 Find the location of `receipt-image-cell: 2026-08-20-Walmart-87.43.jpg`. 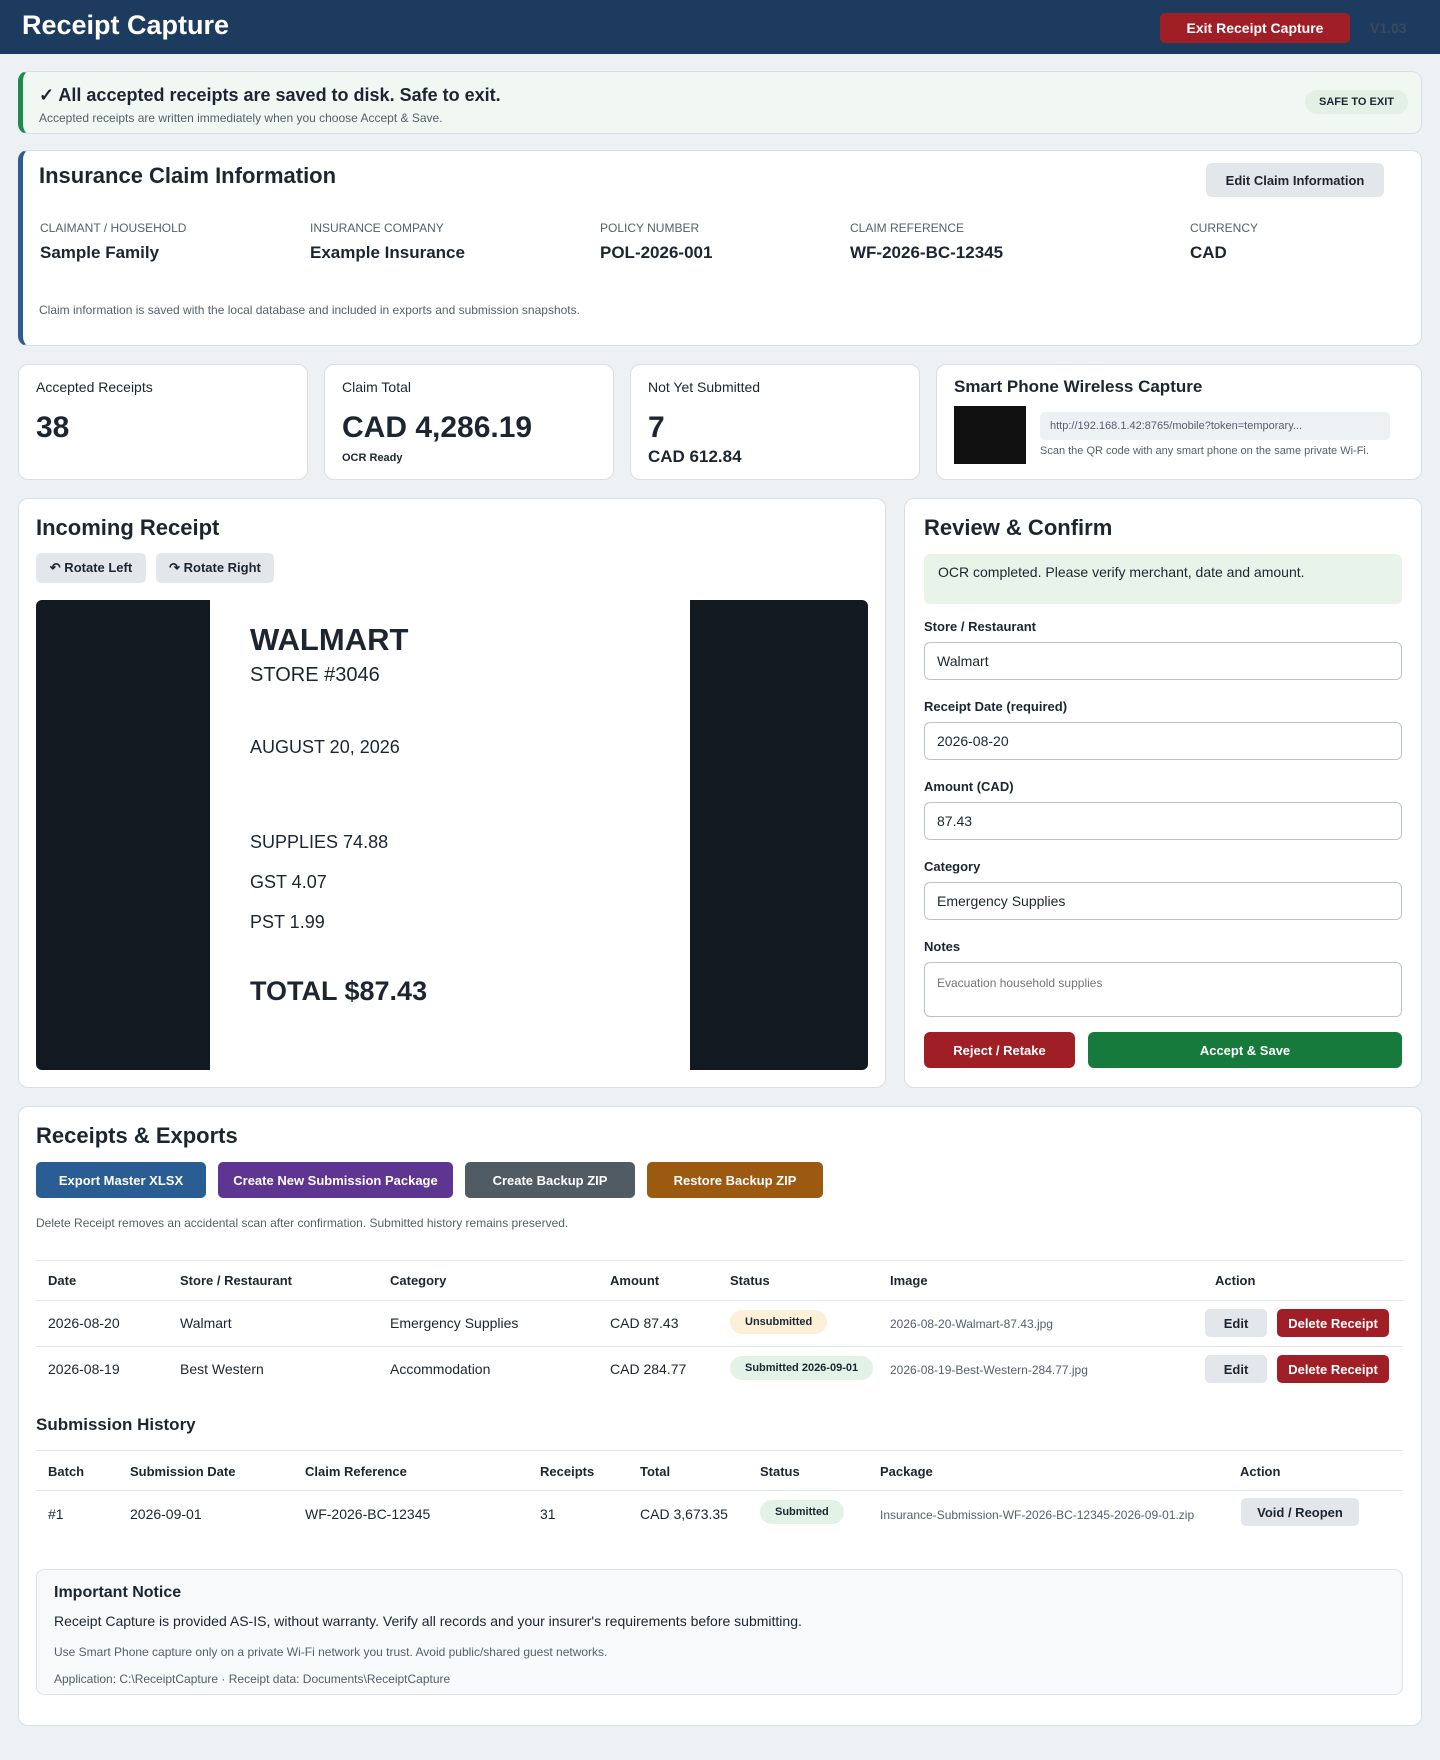

receipt-image-cell: 2026-08-20-Walmart-87.43.jpg is located at coordinates (971, 1324).